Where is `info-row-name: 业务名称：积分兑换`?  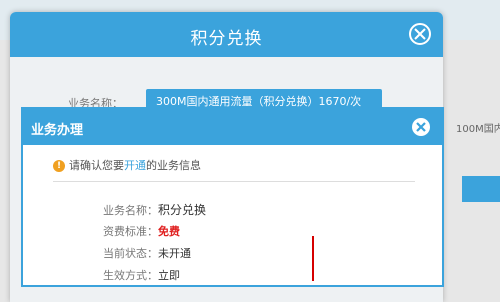
info-row-name: 业务名称：积分兑换 is located at coordinates (154, 209).